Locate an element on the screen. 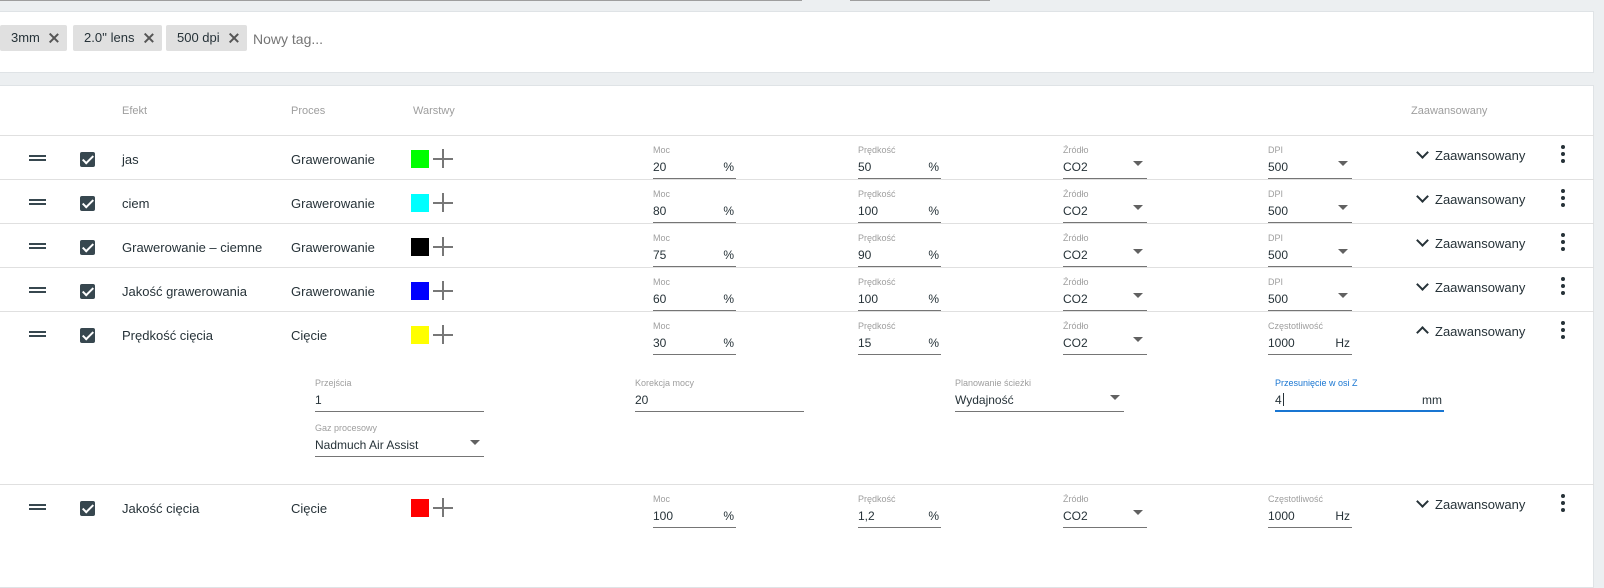  header-warstwy: Warstwy is located at coordinates (434, 111).